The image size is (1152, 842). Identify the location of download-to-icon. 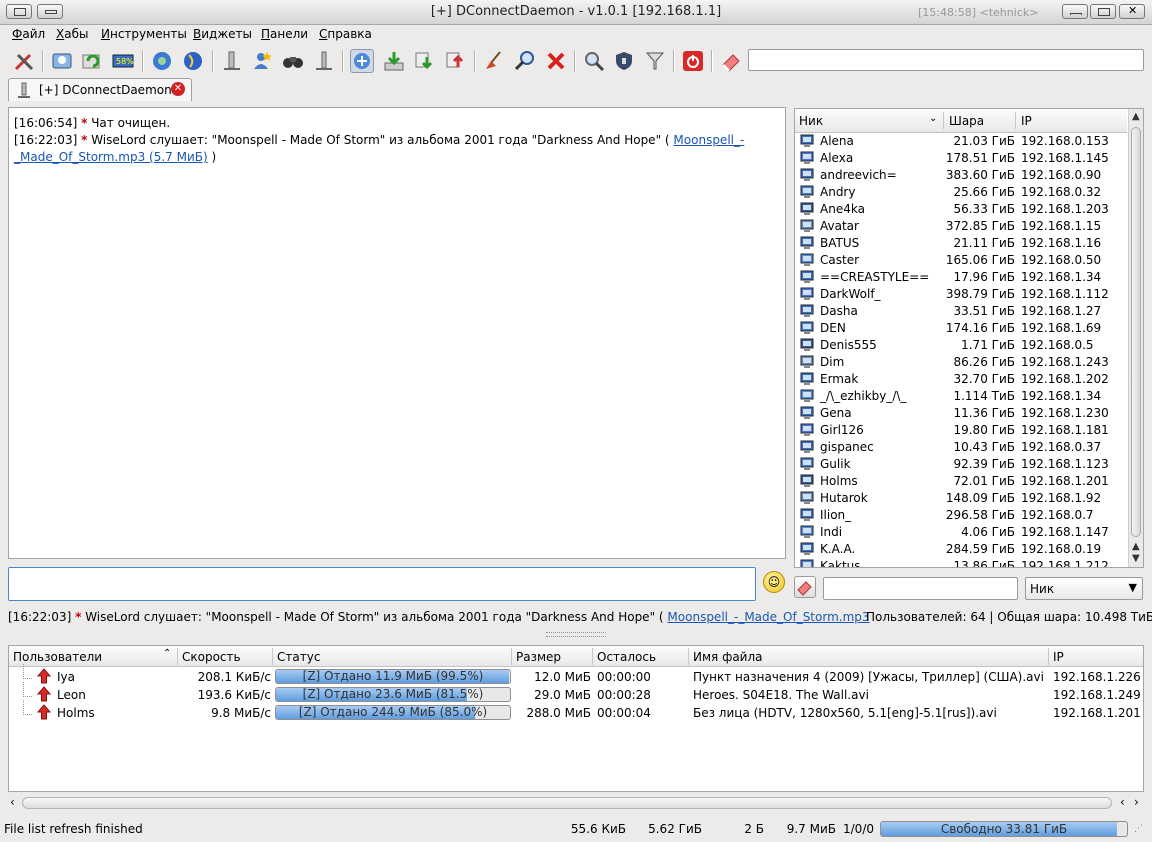
(425, 61).